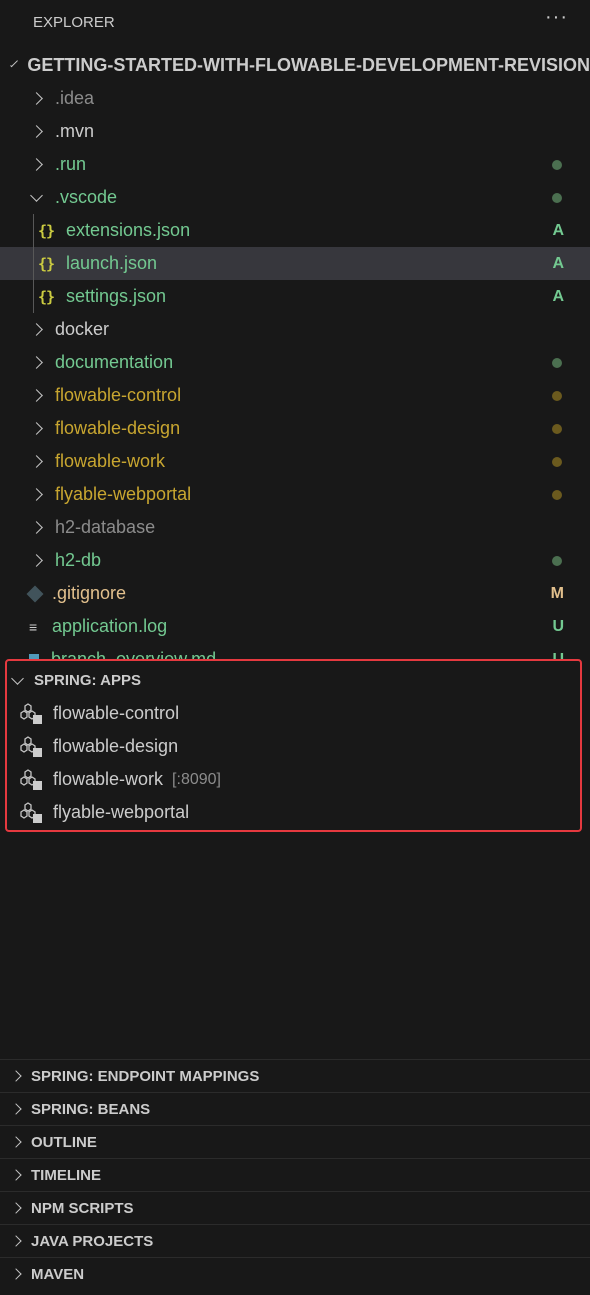 Image resolution: width=590 pixels, height=1295 pixels. Describe the element at coordinates (75, 98) in the screenshot. I see `tree-item-label: .idea` at that location.